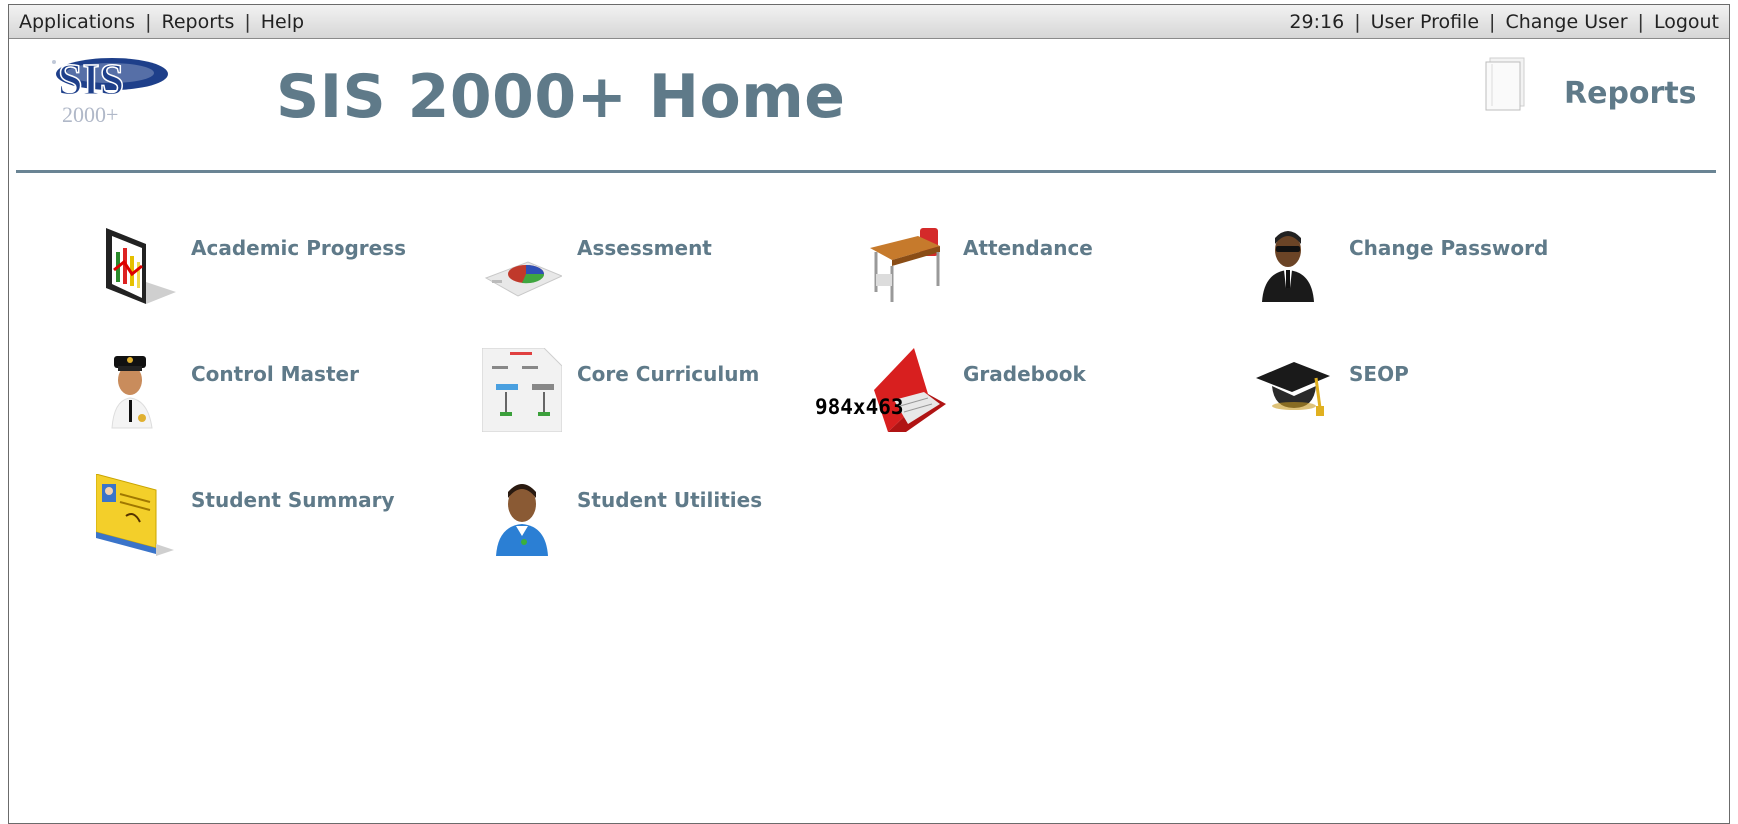 The width and height of the screenshot is (1738, 824). What do you see at coordinates (1449, 248) in the screenshot?
I see `tile-label: Change Password` at bounding box center [1449, 248].